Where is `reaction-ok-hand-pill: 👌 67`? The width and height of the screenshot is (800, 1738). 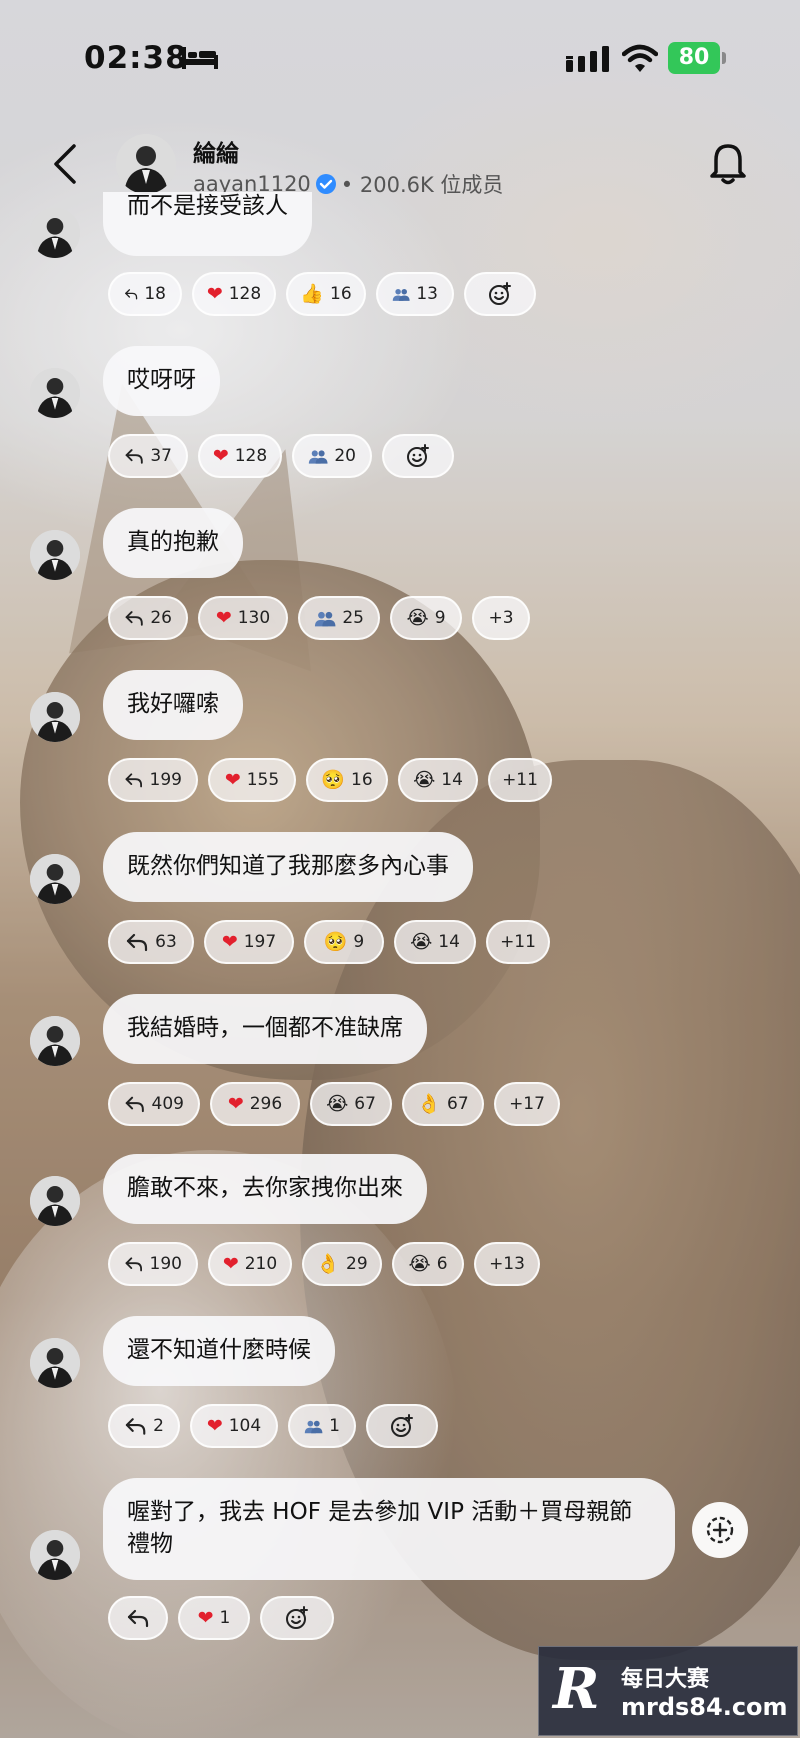
reaction-ok-hand-pill: 👌 67 is located at coordinates (443, 1104).